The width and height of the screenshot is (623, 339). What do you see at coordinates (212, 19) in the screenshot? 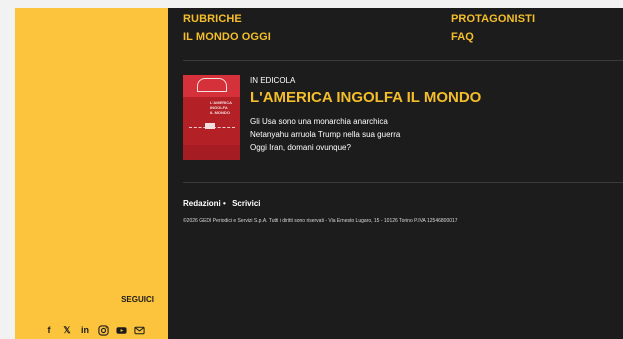
I see `nav-link-rubriche: RUBRICHE` at bounding box center [212, 19].